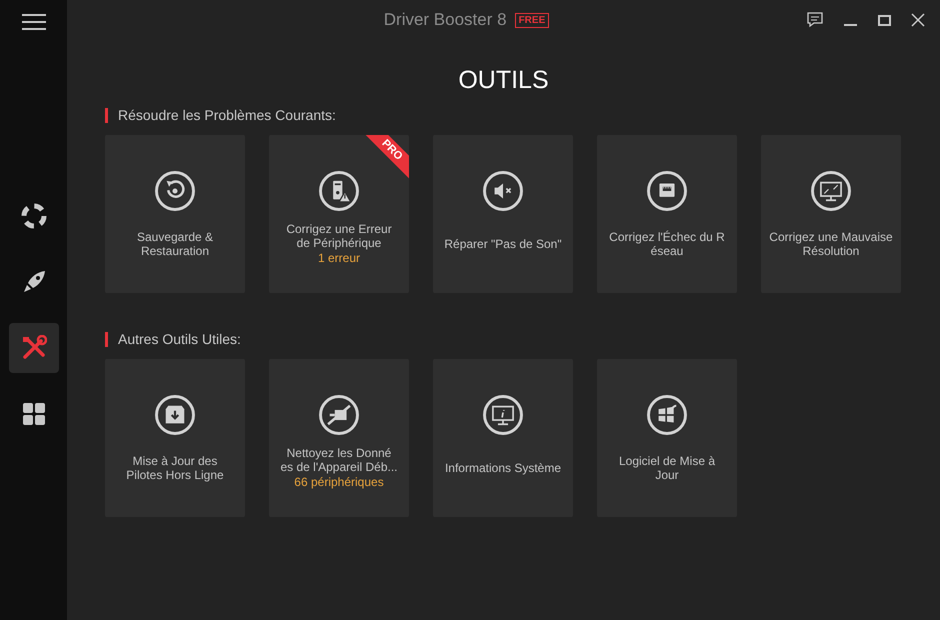 The width and height of the screenshot is (940, 620). Describe the element at coordinates (503, 415) in the screenshot. I see `system-info-icon` at that location.